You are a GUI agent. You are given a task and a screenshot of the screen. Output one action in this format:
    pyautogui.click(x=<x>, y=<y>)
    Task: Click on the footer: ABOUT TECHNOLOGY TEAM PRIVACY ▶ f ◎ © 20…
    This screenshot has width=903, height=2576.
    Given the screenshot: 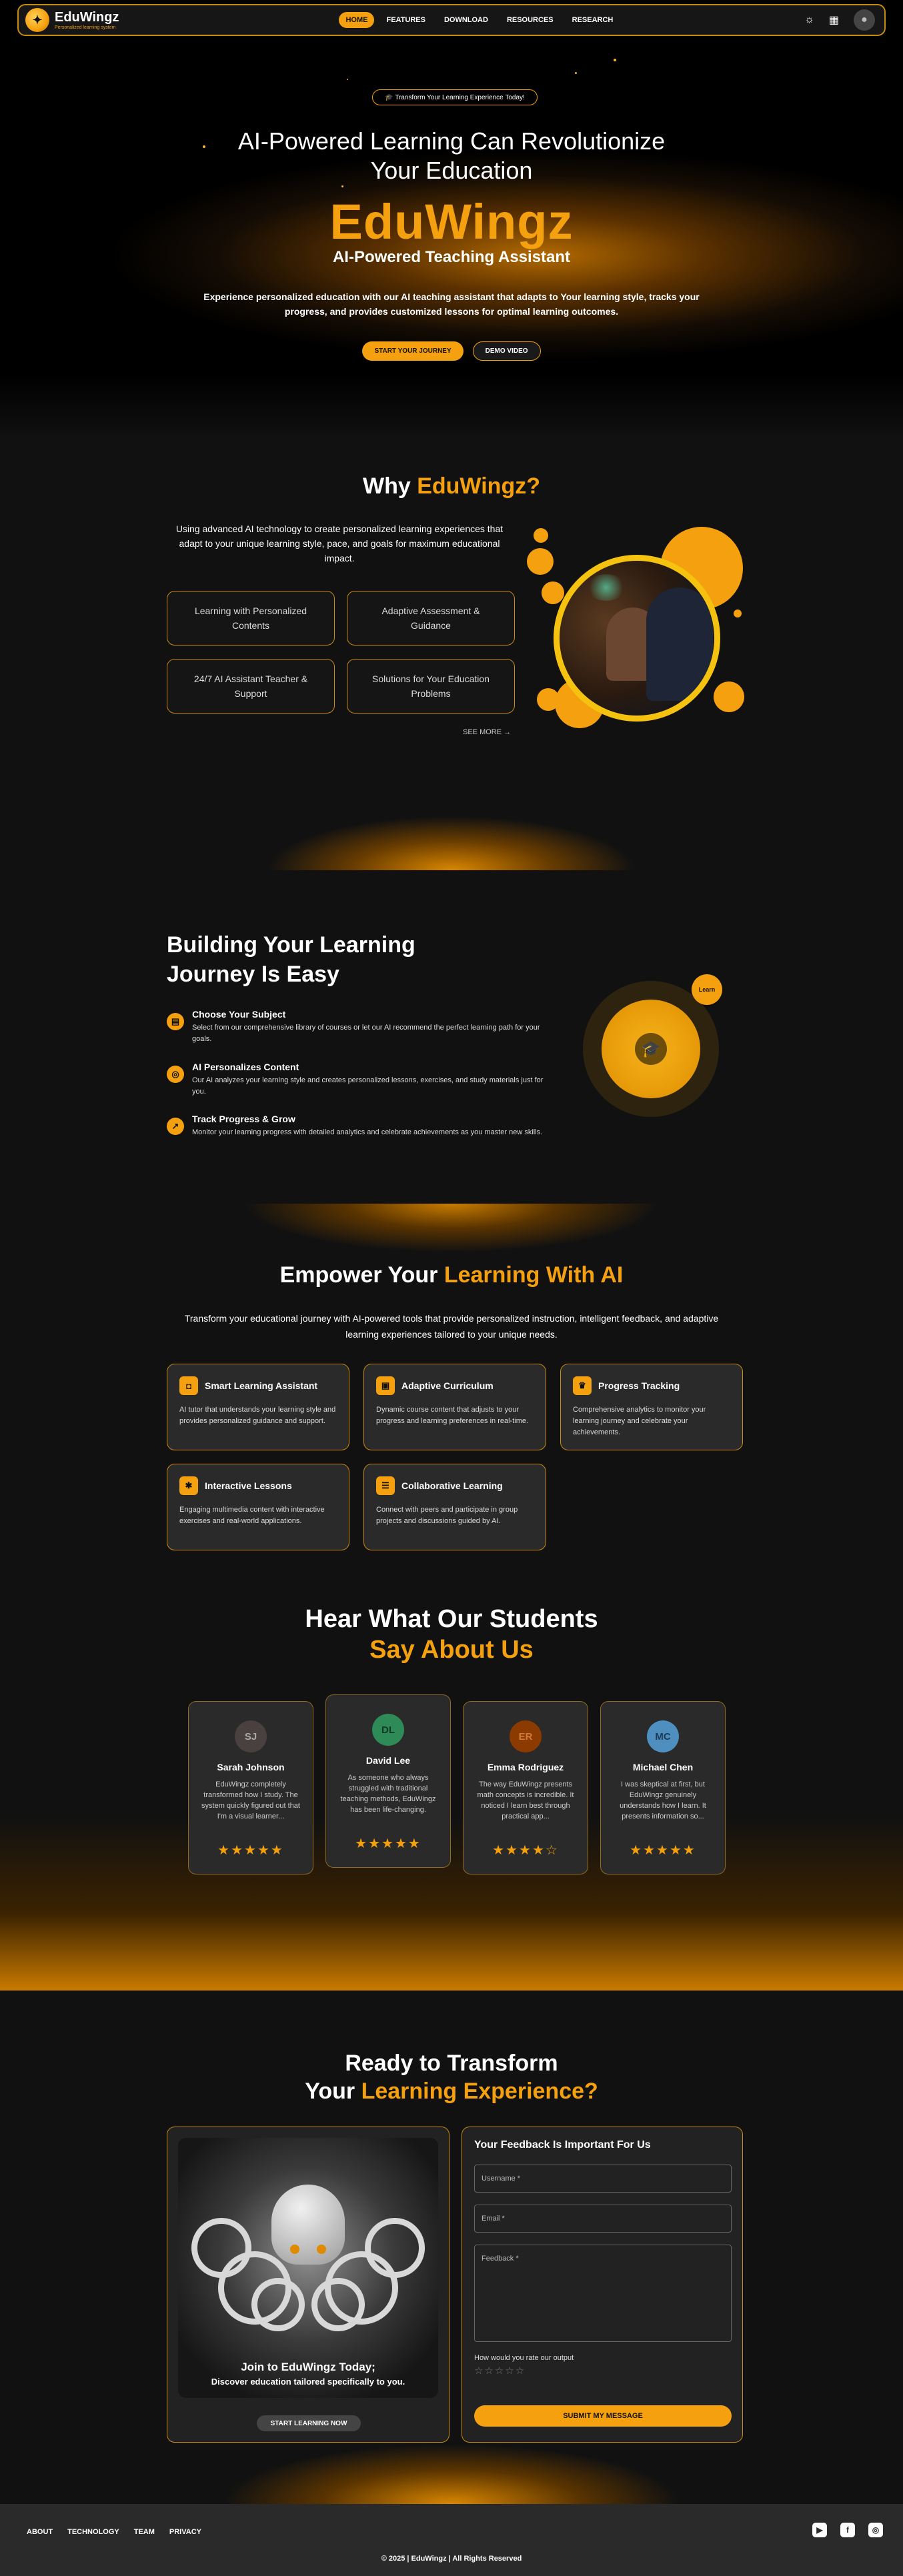 What is the action you would take?
    pyautogui.click(x=451, y=2540)
    